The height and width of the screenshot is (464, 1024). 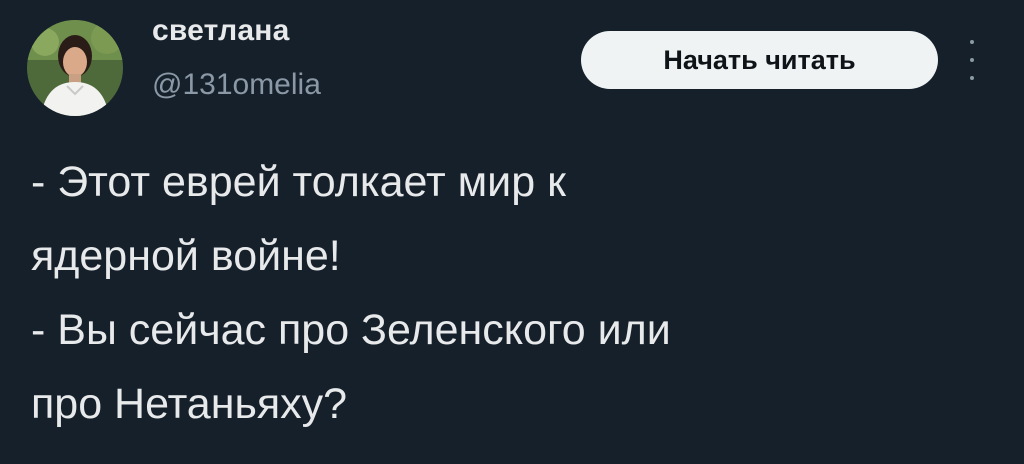 What do you see at coordinates (351, 330) in the screenshot?
I see `tweet-text-line: - Вы сейчас про Зеленского или` at bounding box center [351, 330].